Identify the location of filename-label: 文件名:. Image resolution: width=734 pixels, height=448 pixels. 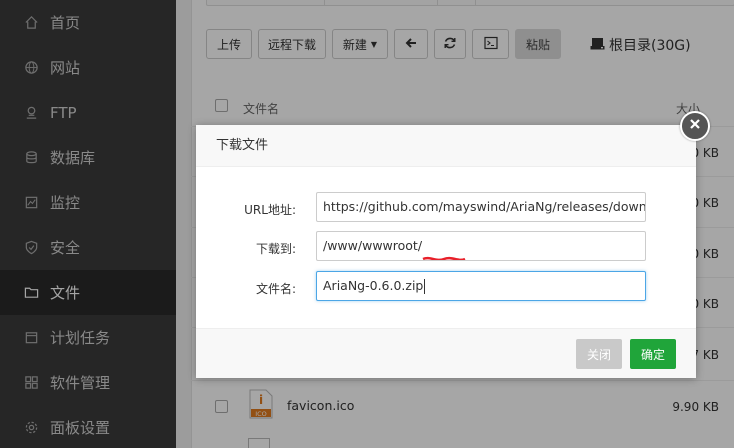
(275, 289).